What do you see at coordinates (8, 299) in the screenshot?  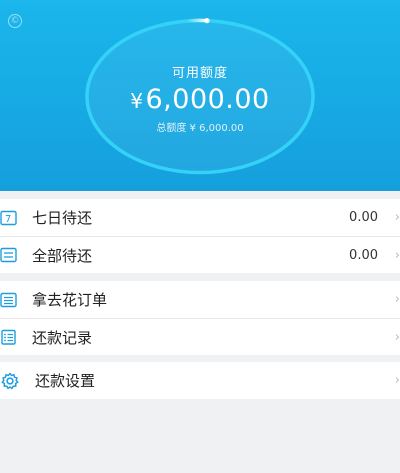 I see `order-list-icon` at bounding box center [8, 299].